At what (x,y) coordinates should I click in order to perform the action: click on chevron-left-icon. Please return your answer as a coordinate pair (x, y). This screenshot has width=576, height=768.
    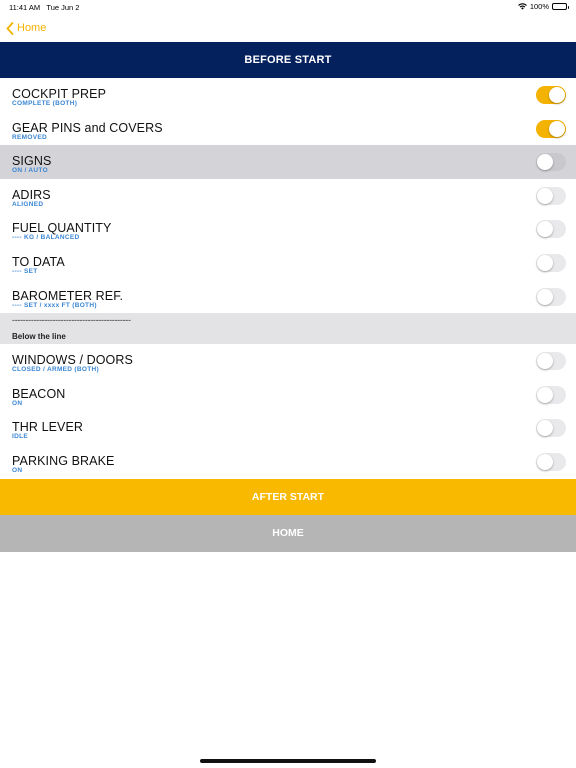
    Looking at the image, I should click on (10, 28).